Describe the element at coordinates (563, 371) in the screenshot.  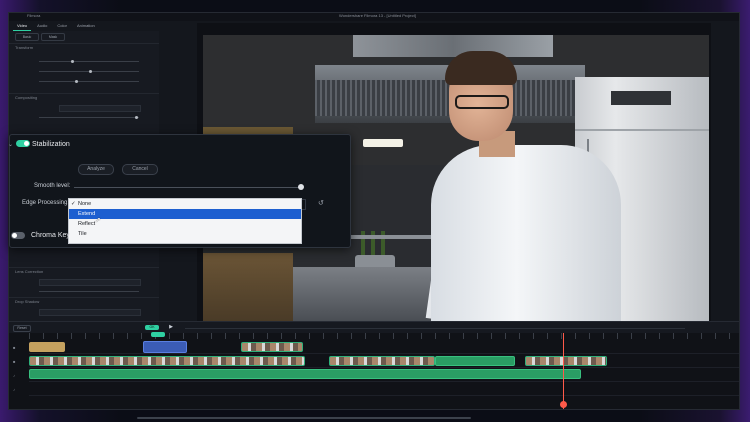
I see `playhead` at that location.